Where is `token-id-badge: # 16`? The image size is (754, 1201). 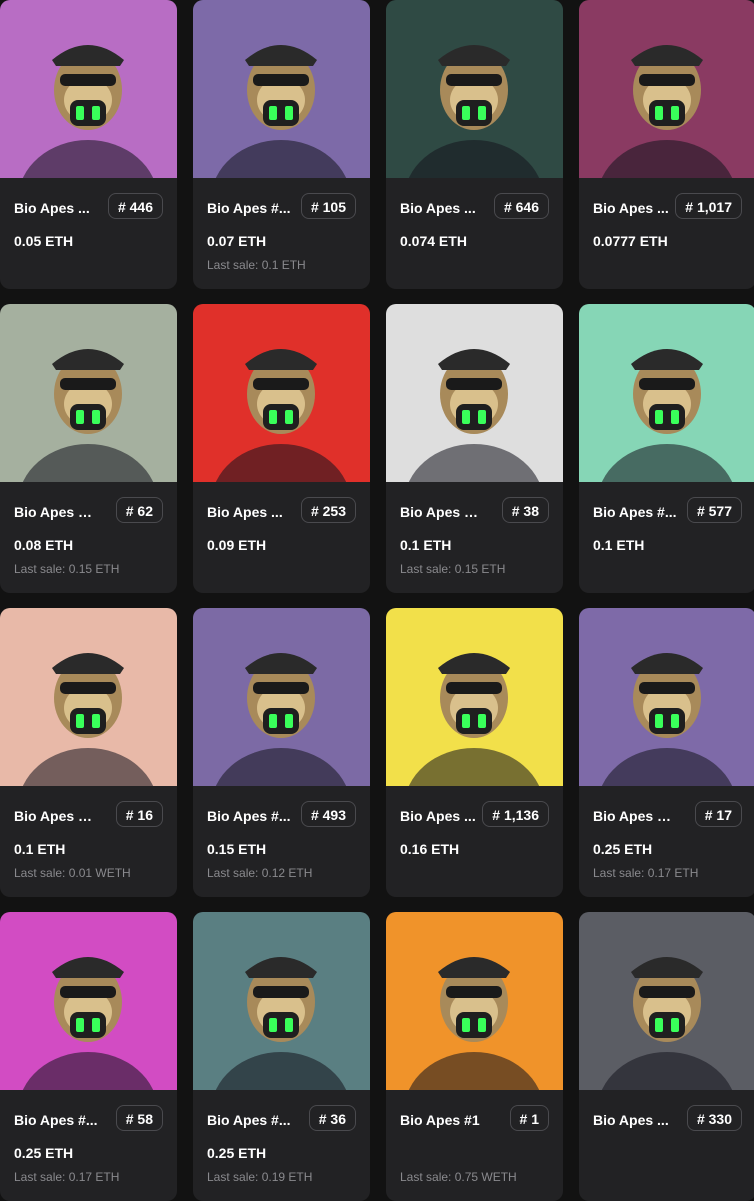
token-id-badge: # 16 is located at coordinates (139, 814).